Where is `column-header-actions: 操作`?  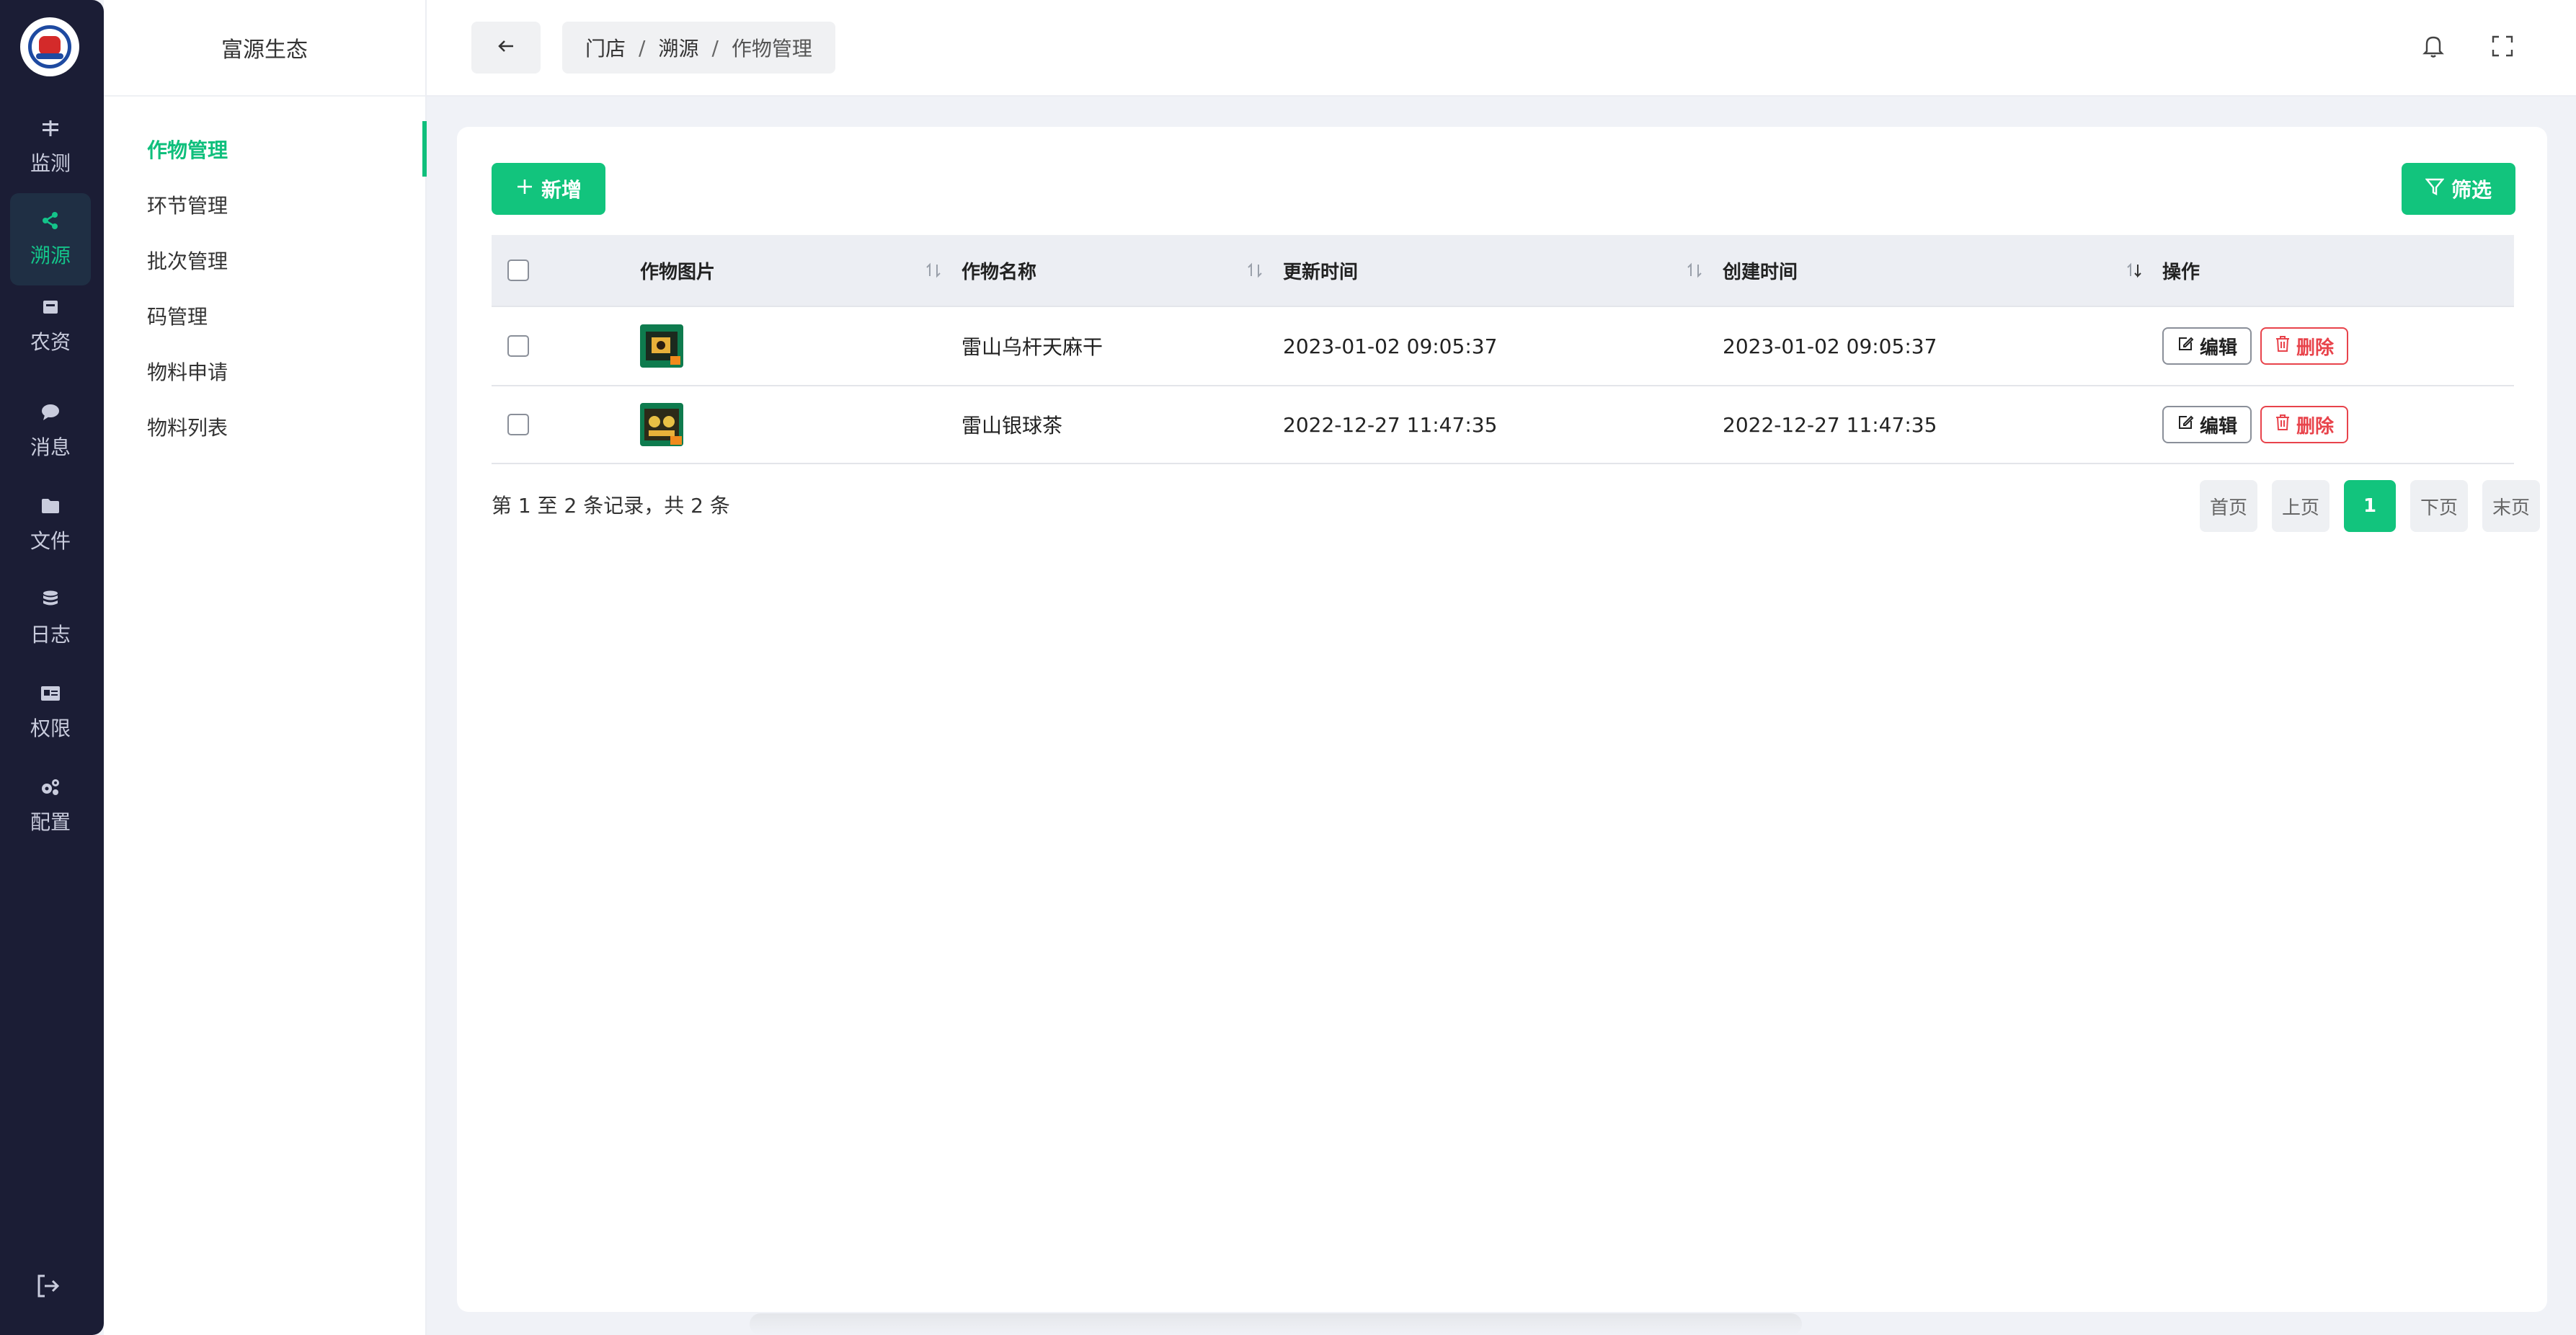
column-header-actions: 操作 is located at coordinates (2181, 272).